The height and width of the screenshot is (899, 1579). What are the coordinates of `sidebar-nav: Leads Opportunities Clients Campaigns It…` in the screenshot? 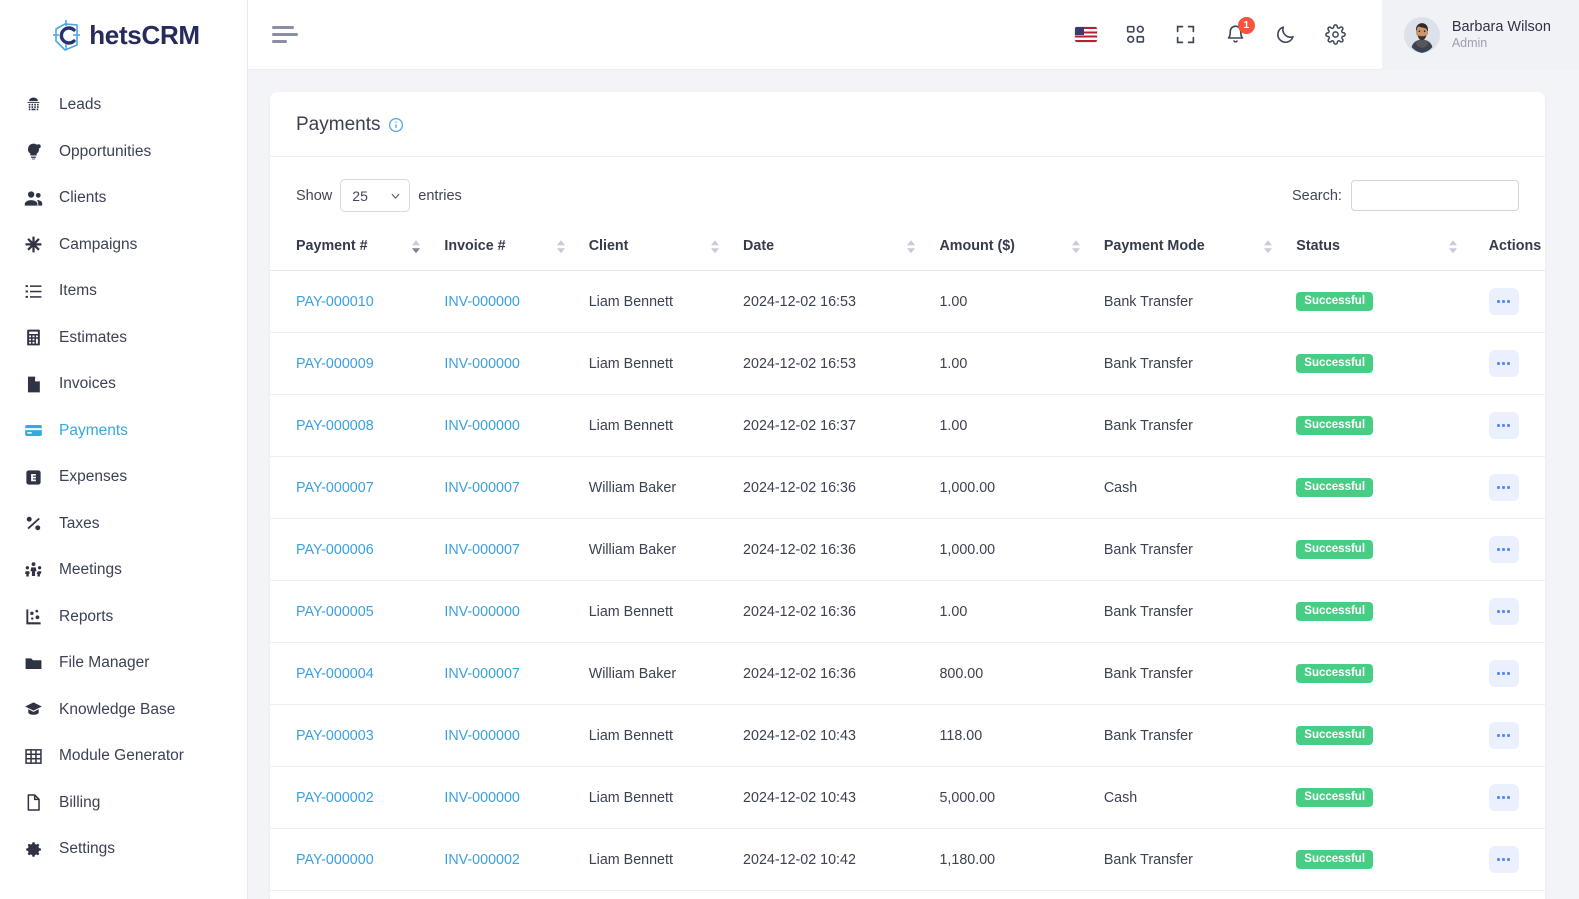 It's located at (123, 471).